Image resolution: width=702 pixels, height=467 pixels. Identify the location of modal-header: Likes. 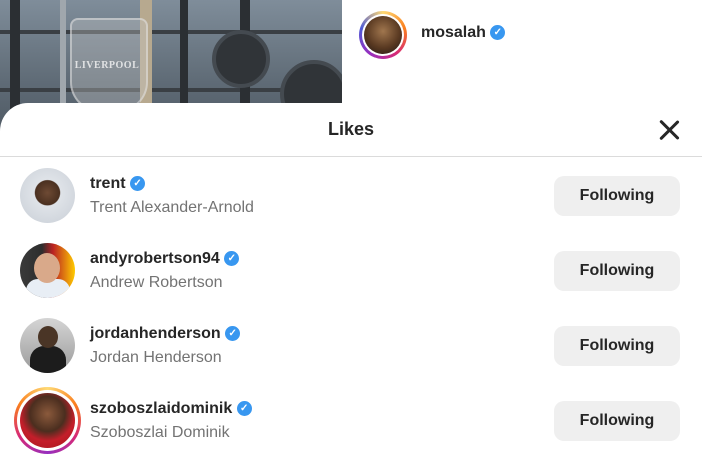
(351, 130).